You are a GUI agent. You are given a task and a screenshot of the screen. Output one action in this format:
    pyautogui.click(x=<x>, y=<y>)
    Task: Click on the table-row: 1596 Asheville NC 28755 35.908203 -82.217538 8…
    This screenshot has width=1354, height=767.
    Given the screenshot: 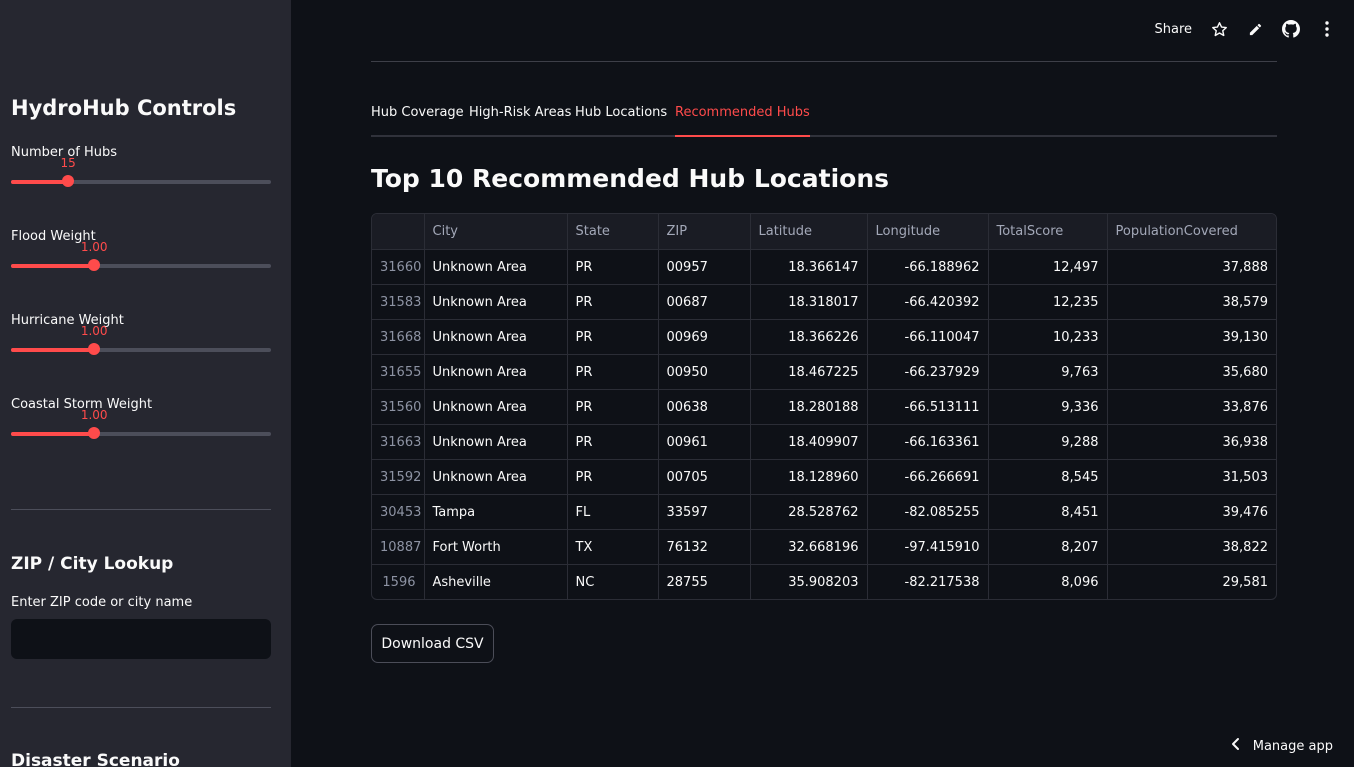 What is the action you would take?
    pyautogui.click(x=824, y=582)
    